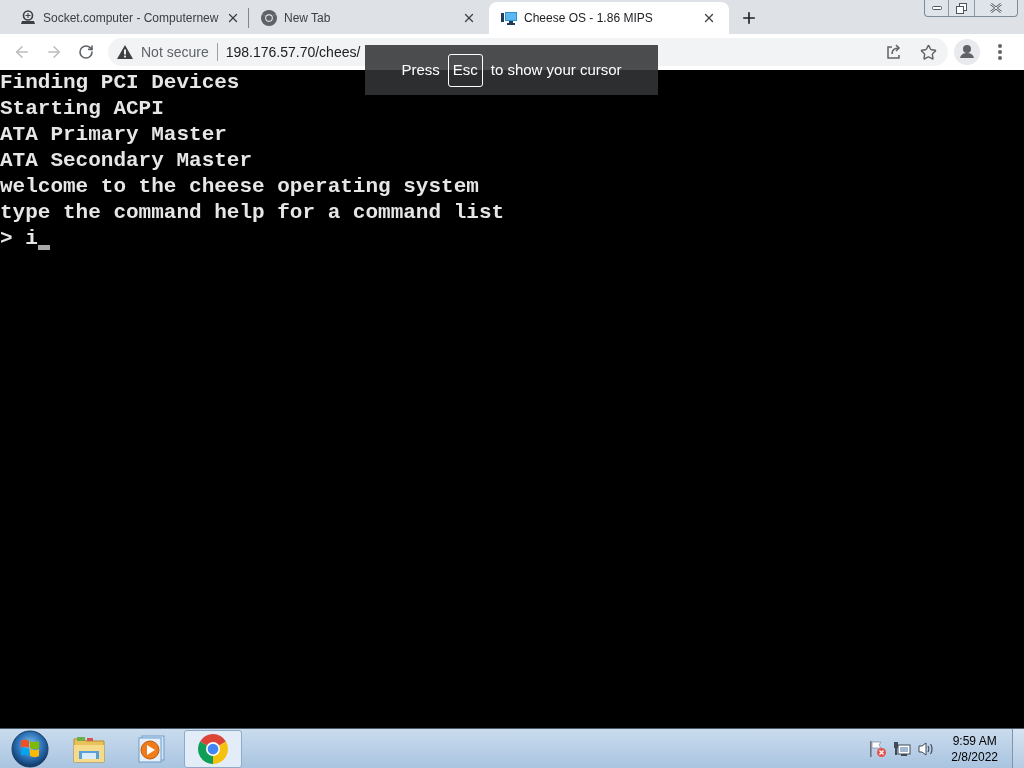 The width and height of the screenshot is (1024, 768). Describe the element at coordinates (28, 18) in the screenshot. I see `computer-icon` at that location.